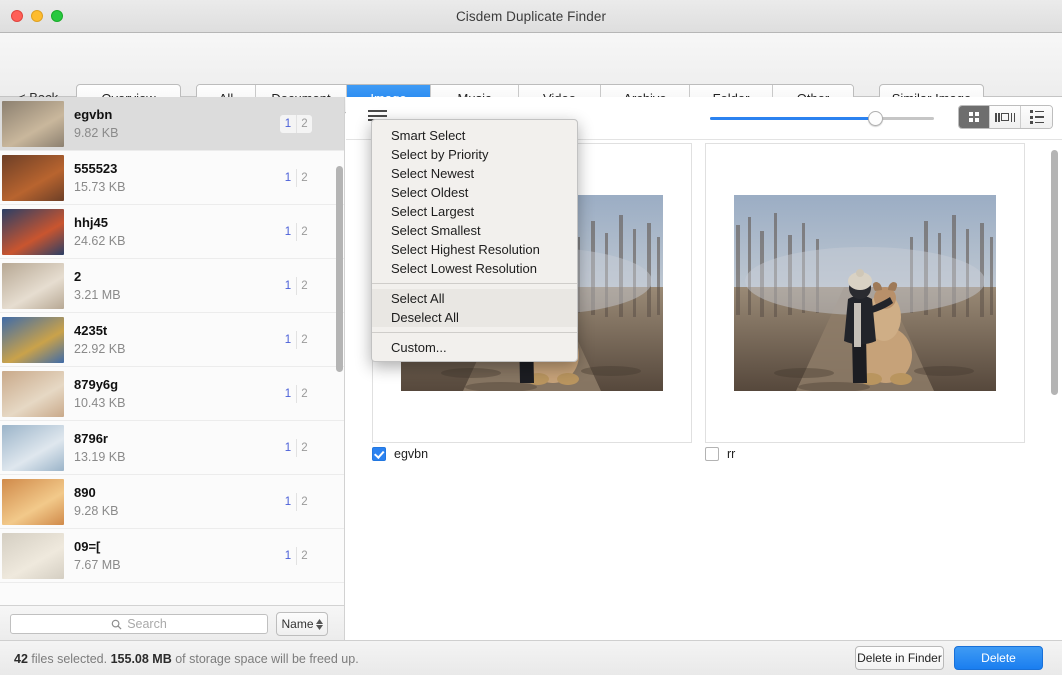 The height and width of the screenshot is (675, 1062). Describe the element at coordinates (875, 118) in the screenshot. I see `slider-knob` at that location.